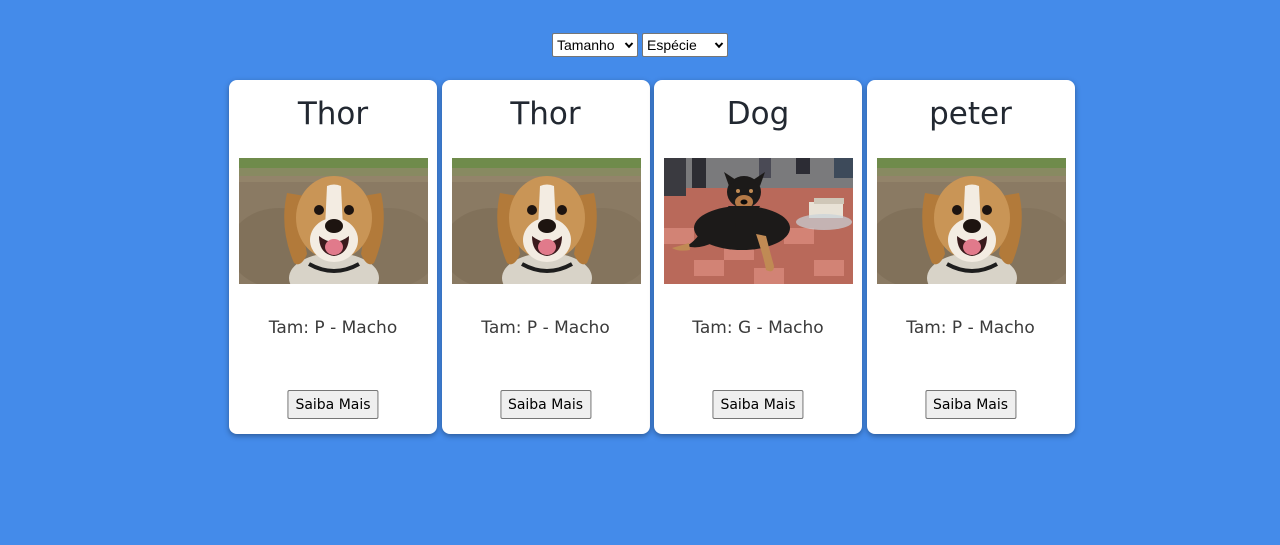 The height and width of the screenshot is (545, 1280). I want to click on street-dog-photo, so click(758, 221).